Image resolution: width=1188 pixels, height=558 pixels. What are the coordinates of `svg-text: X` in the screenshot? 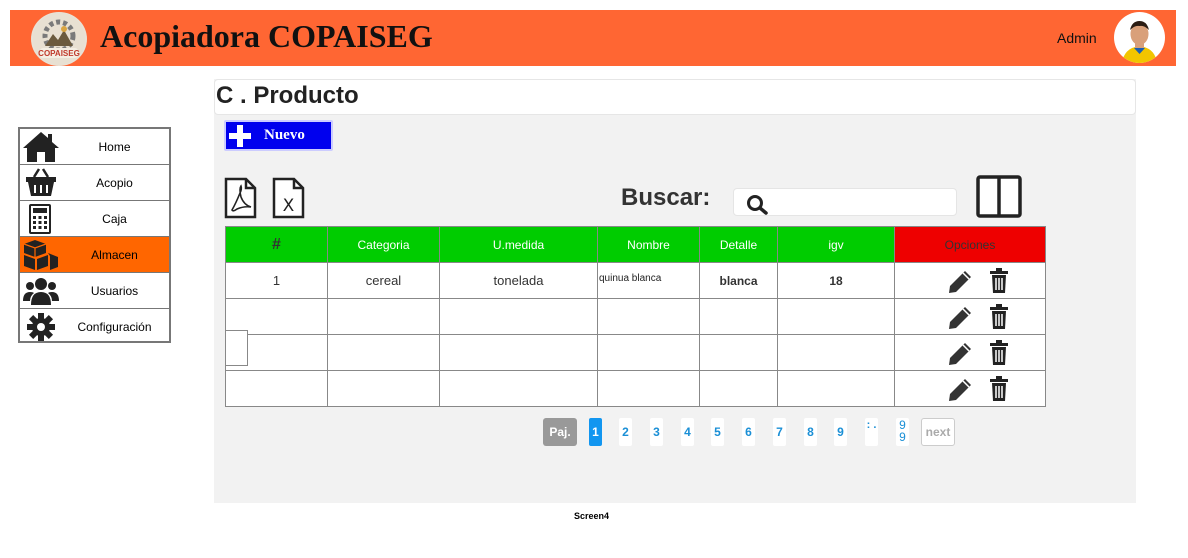 It's located at (289, 206).